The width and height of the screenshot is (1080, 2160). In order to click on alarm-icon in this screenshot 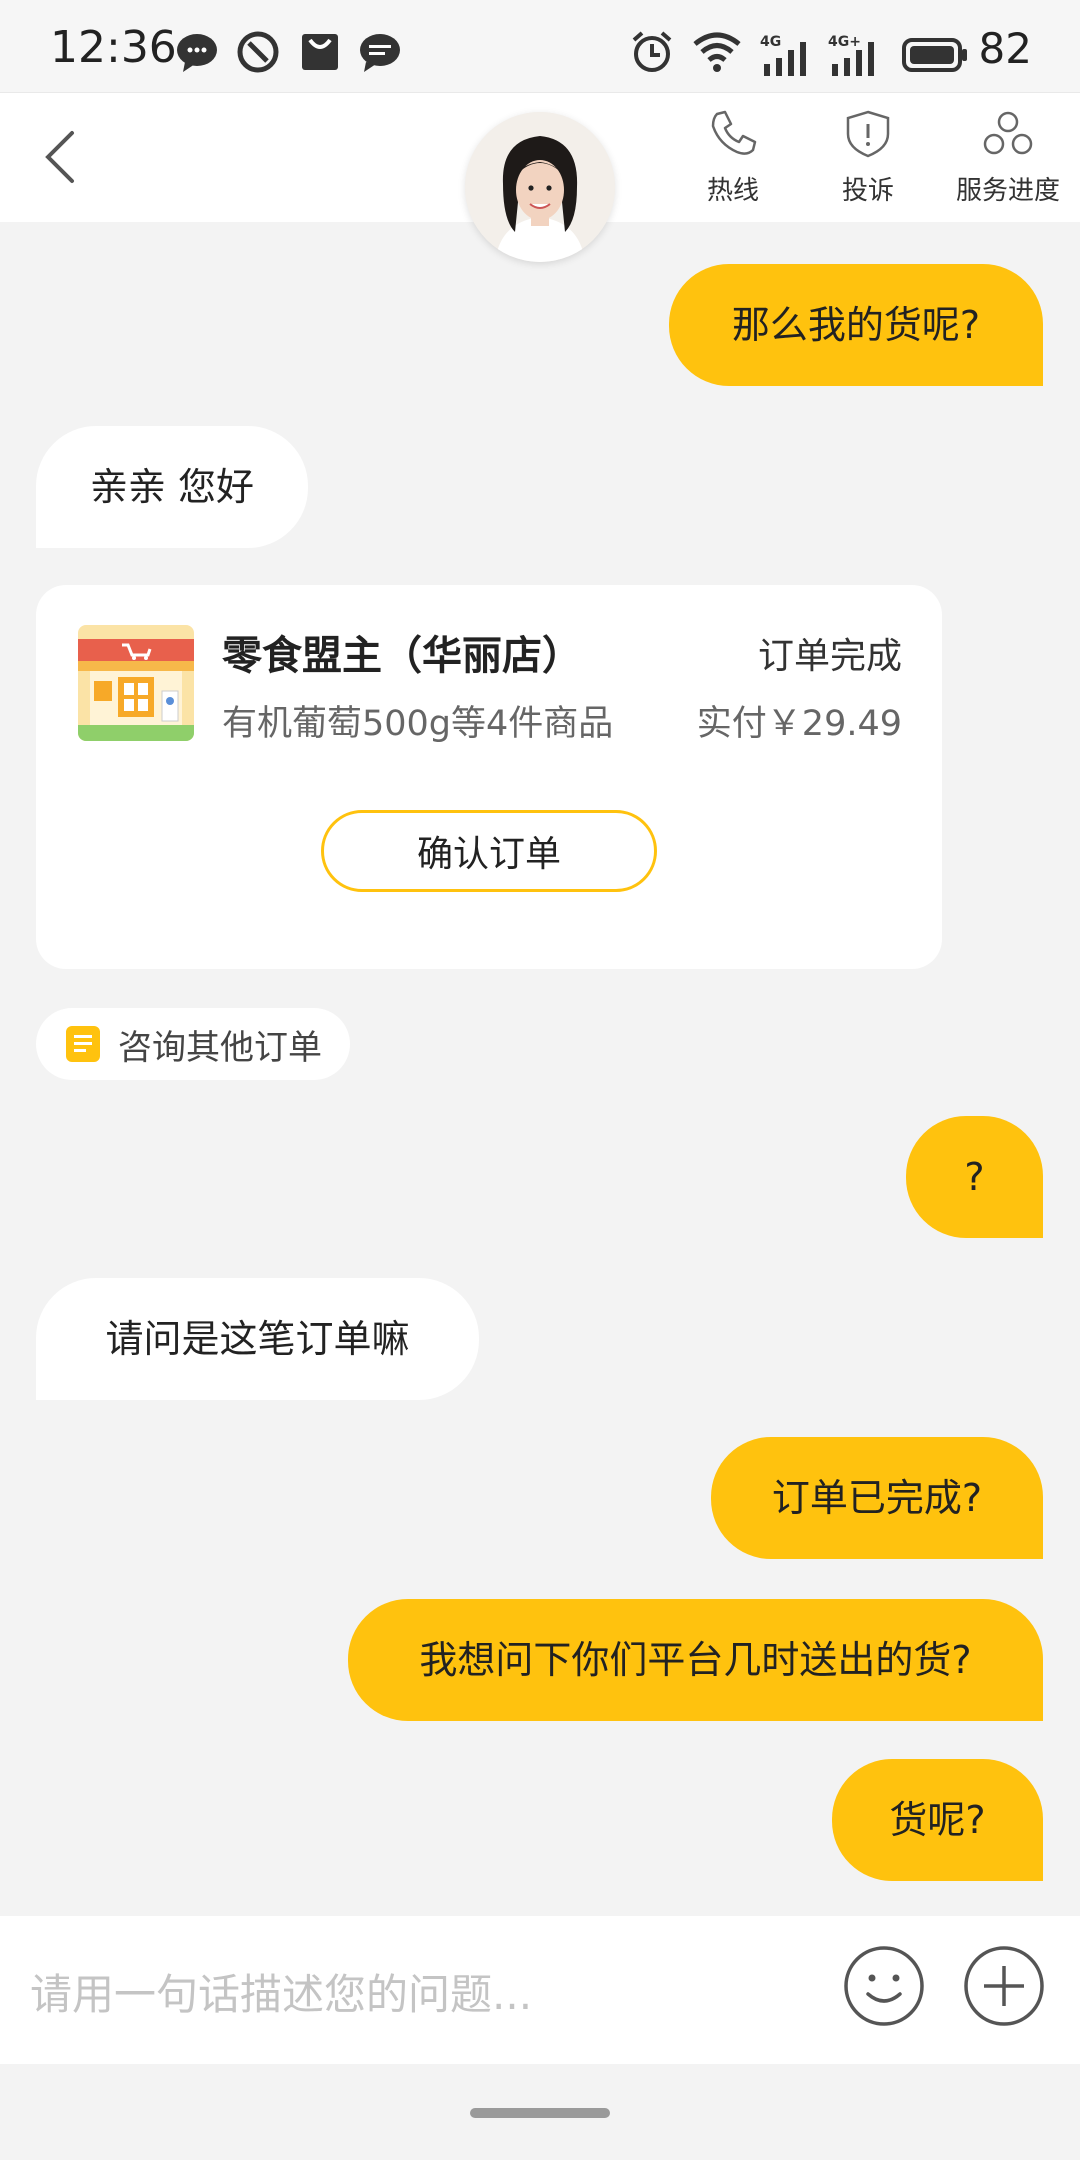, I will do `click(652, 51)`.